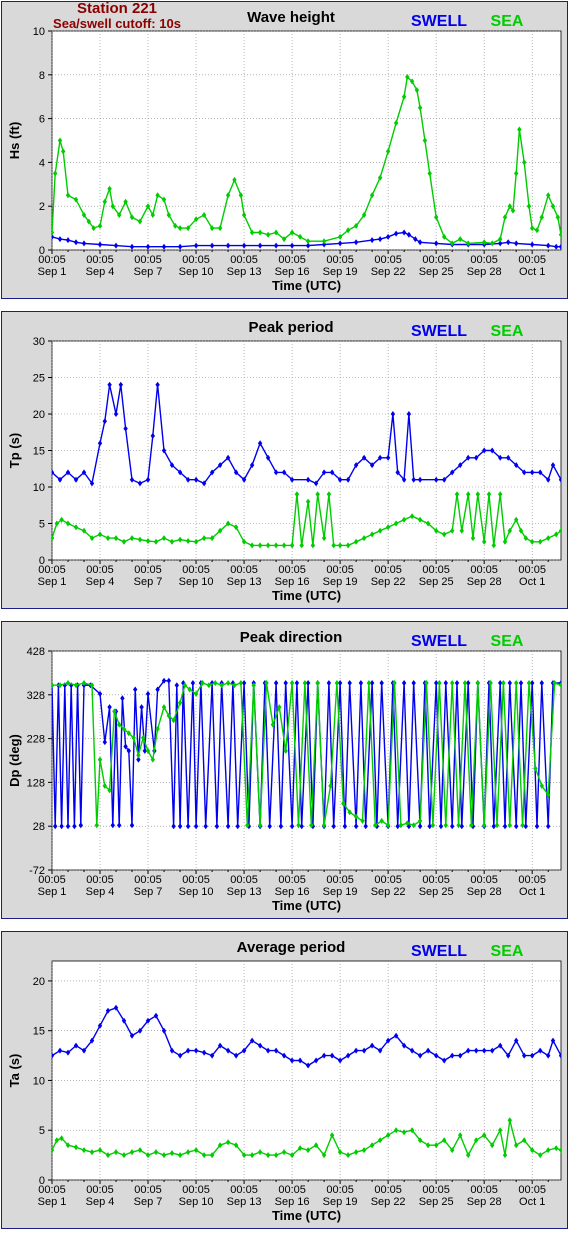 This screenshot has width=570, height=1240. Describe the element at coordinates (14, 1071) in the screenshot. I see `y-axis-title: Ta (s)` at that location.